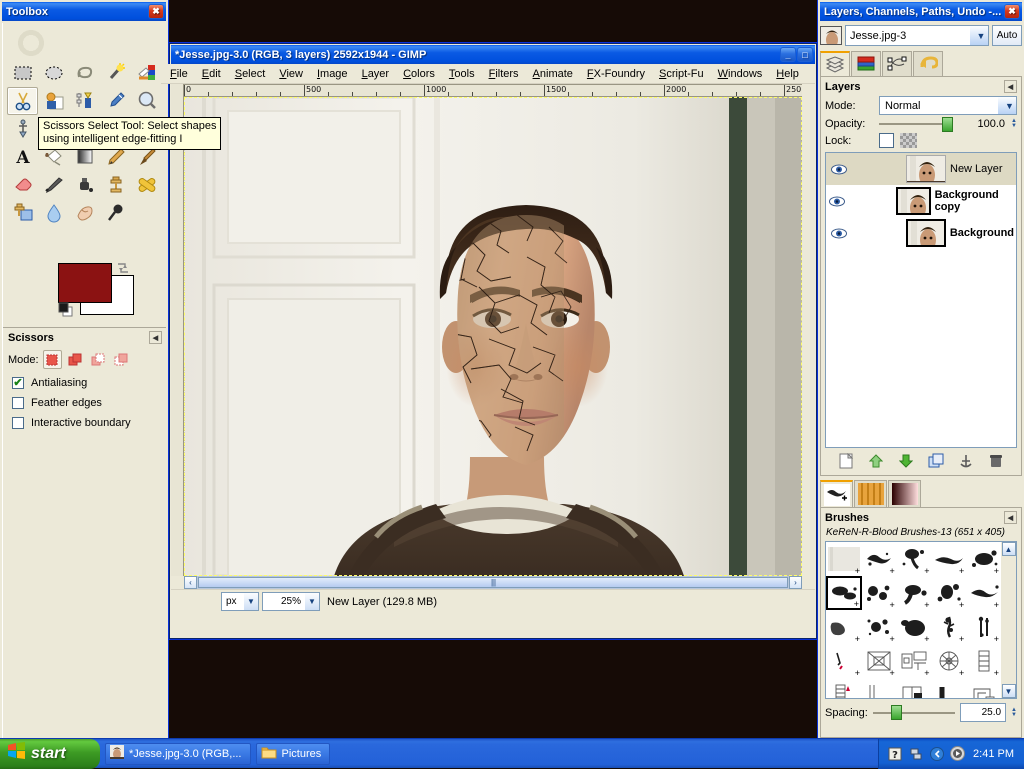 This screenshot has width=1024, height=769. What do you see at coordinates (876, 461) in the screenshot?
I see `raise-layer-button` at bounding box center [876, 461].